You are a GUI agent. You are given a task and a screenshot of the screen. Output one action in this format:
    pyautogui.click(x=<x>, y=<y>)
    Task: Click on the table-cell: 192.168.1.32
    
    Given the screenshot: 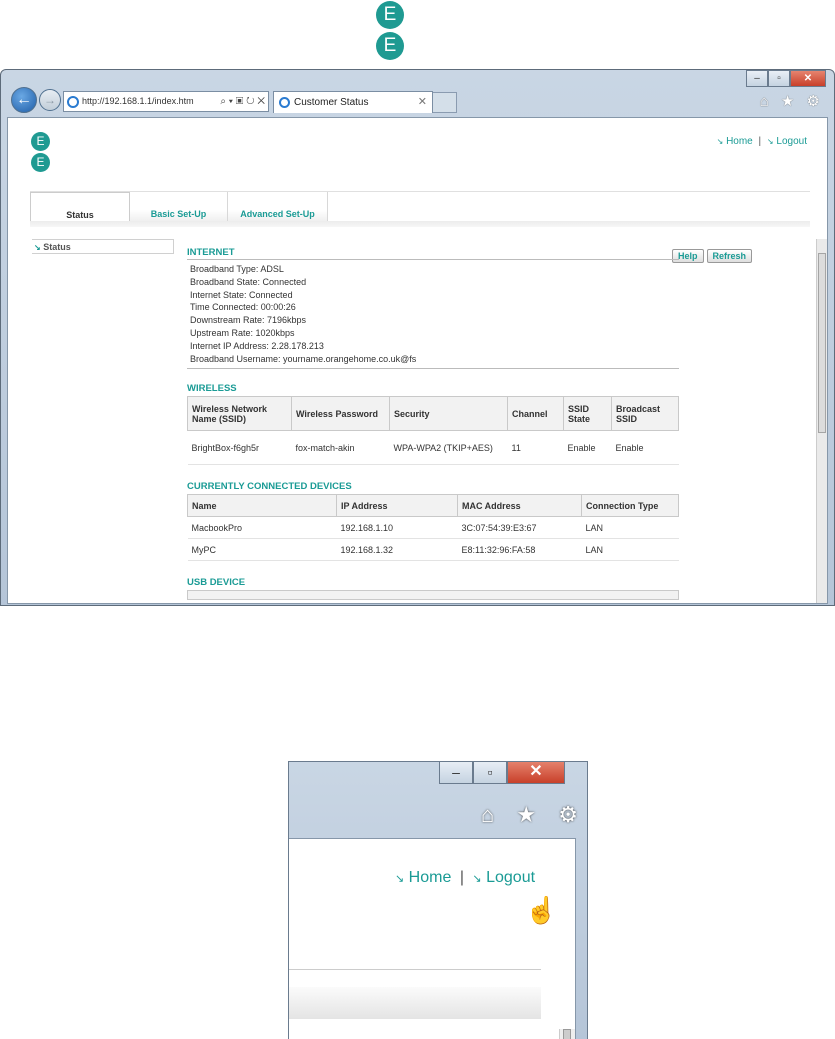 What is the action you would take?
    pyautogui.click(x=397, y=550)
    